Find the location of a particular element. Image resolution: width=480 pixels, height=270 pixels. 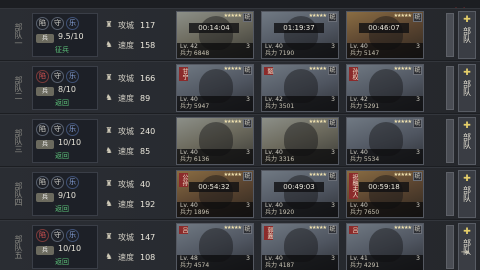

party-stats: ♜ 攻城 40 ♞ 速度 192 is located at coordinates (136, 194).